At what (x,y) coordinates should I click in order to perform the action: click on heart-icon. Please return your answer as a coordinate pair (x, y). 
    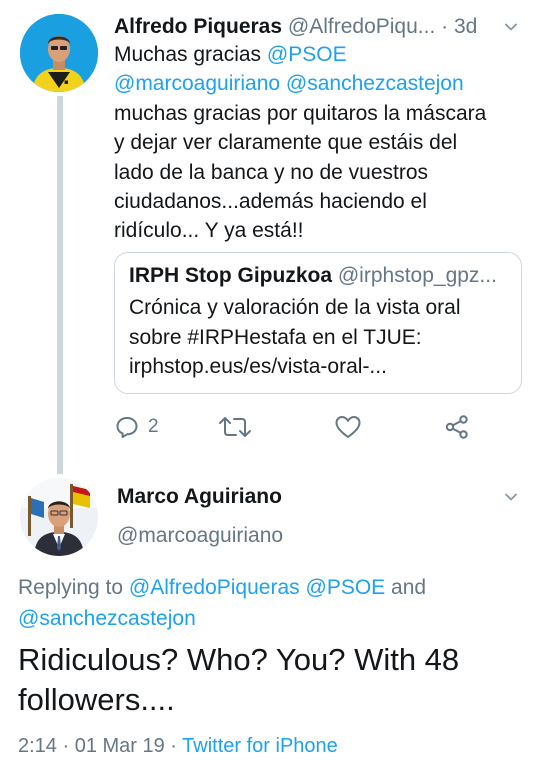
    Looking at the image, I should click on (348, 427).